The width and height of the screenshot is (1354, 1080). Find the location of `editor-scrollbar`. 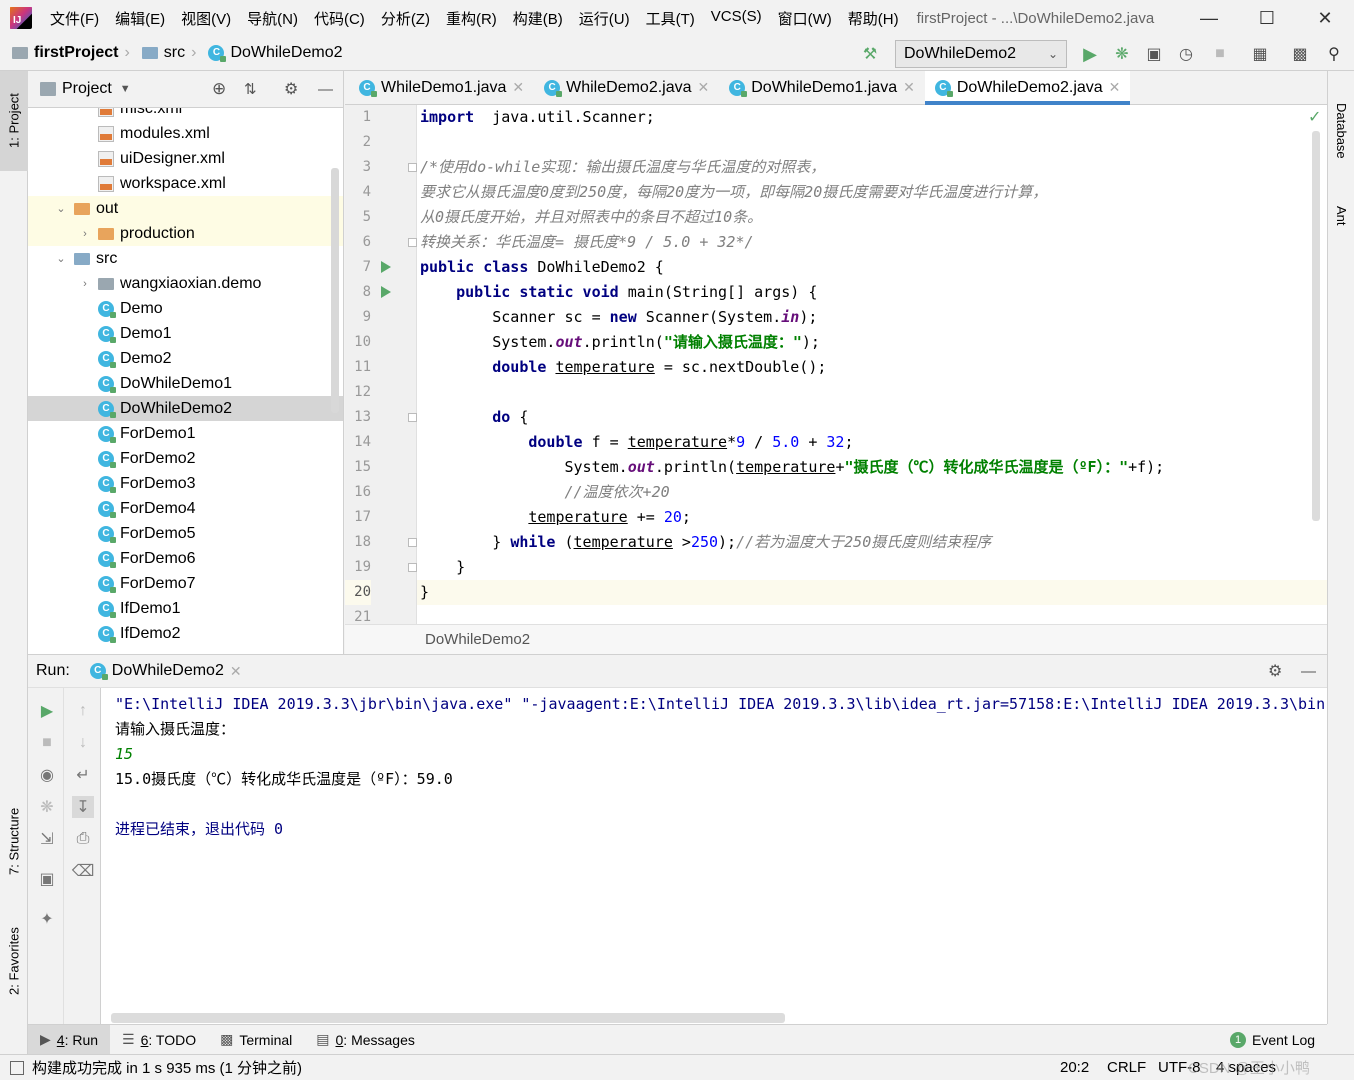

editor-scrollbar is located at coordinates (1316, 326).